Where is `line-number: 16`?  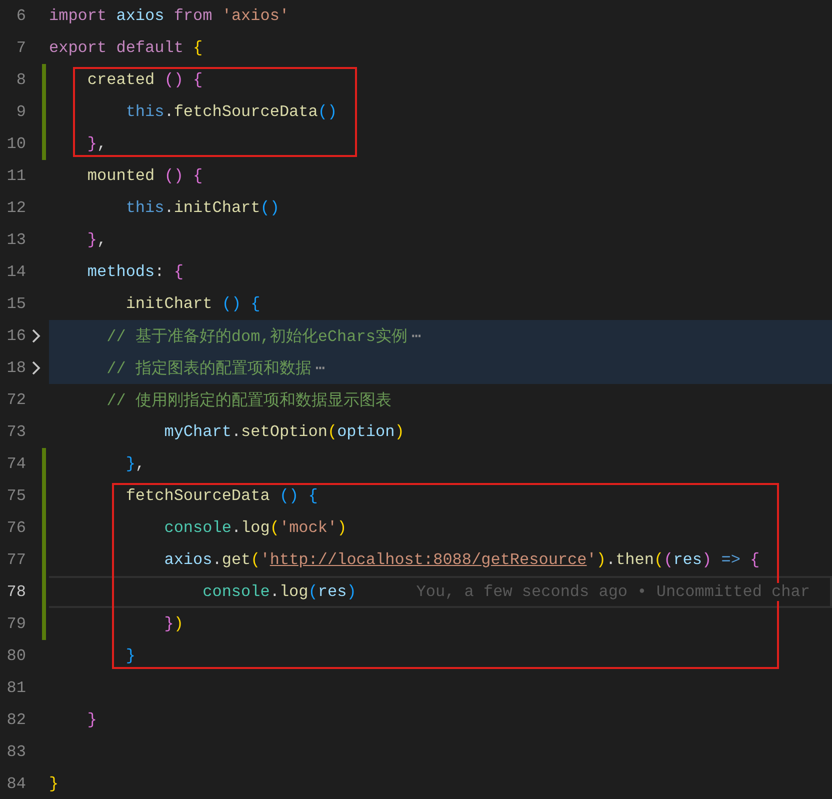
line-number: 16 is located at coordinates (16, 336).